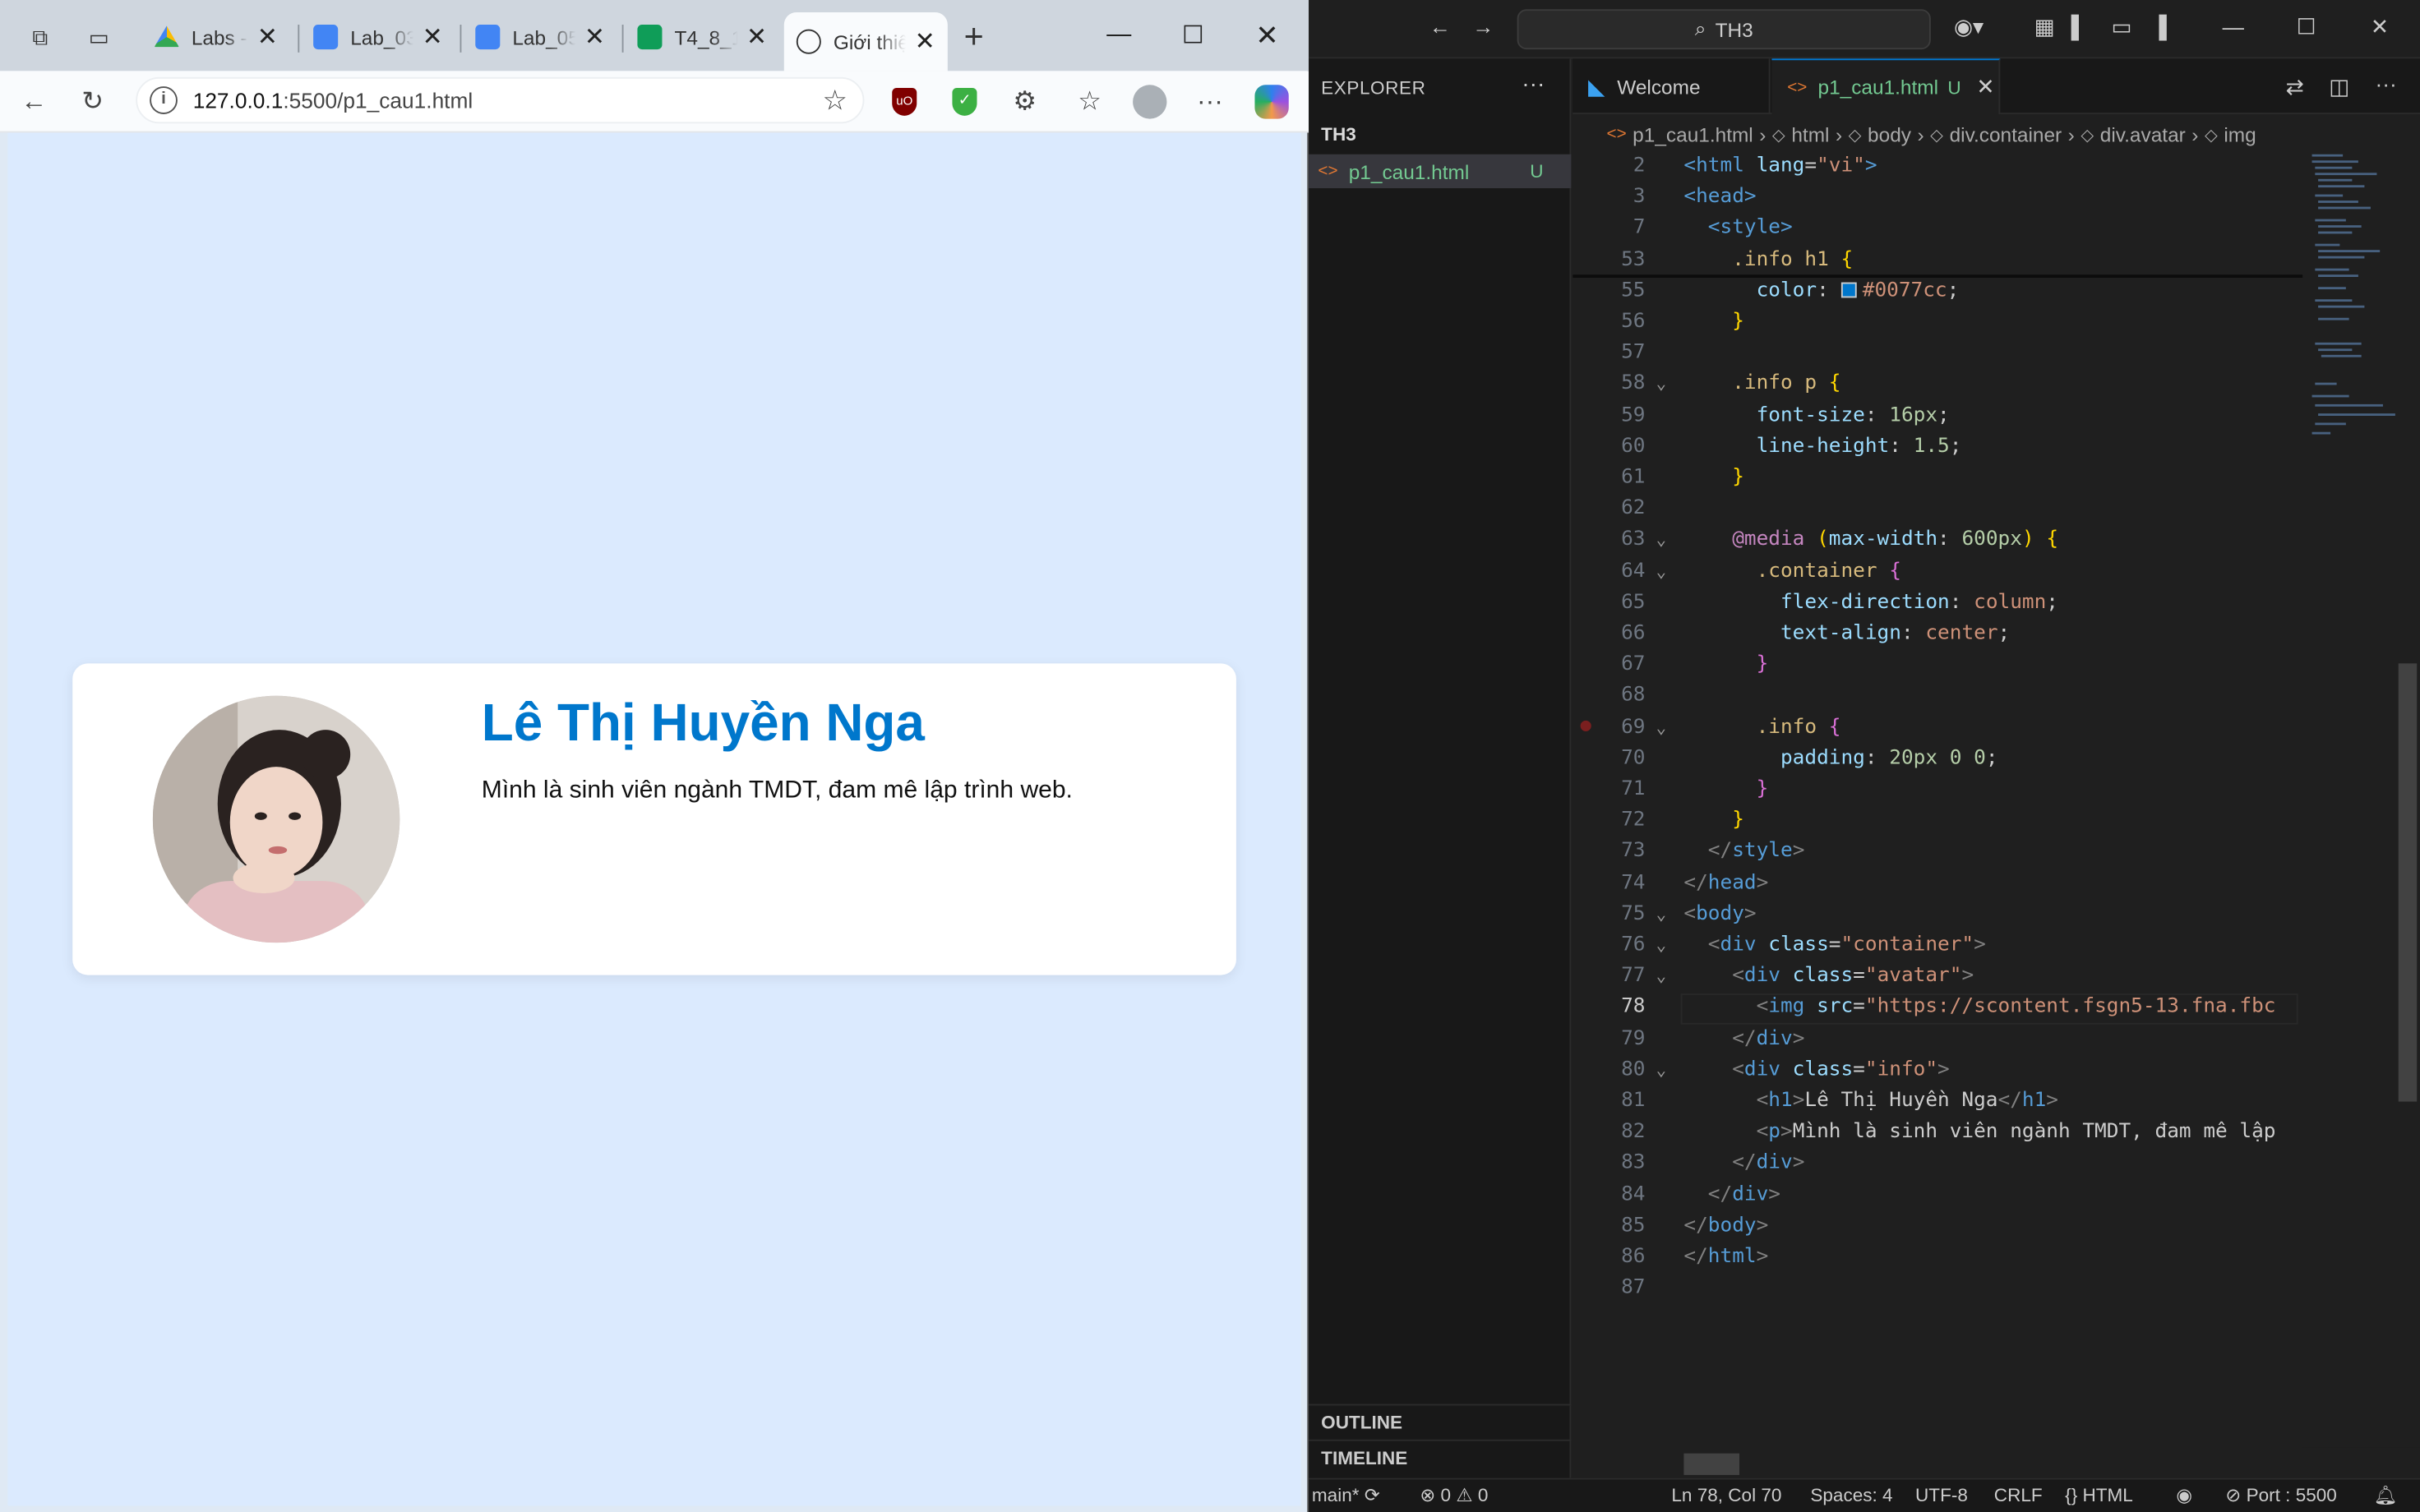 The height and width of the screenshot is (1512, 2420). What do you see at coordinates (164, 100) in the screenshot?
I see `site-info-icon: i` at bounding box center [164, 100].